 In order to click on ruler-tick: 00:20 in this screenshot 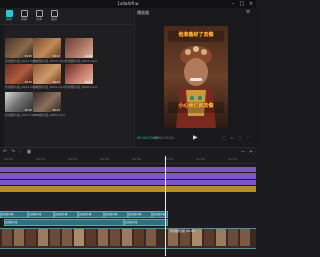, I will do `click(72, 159)`.